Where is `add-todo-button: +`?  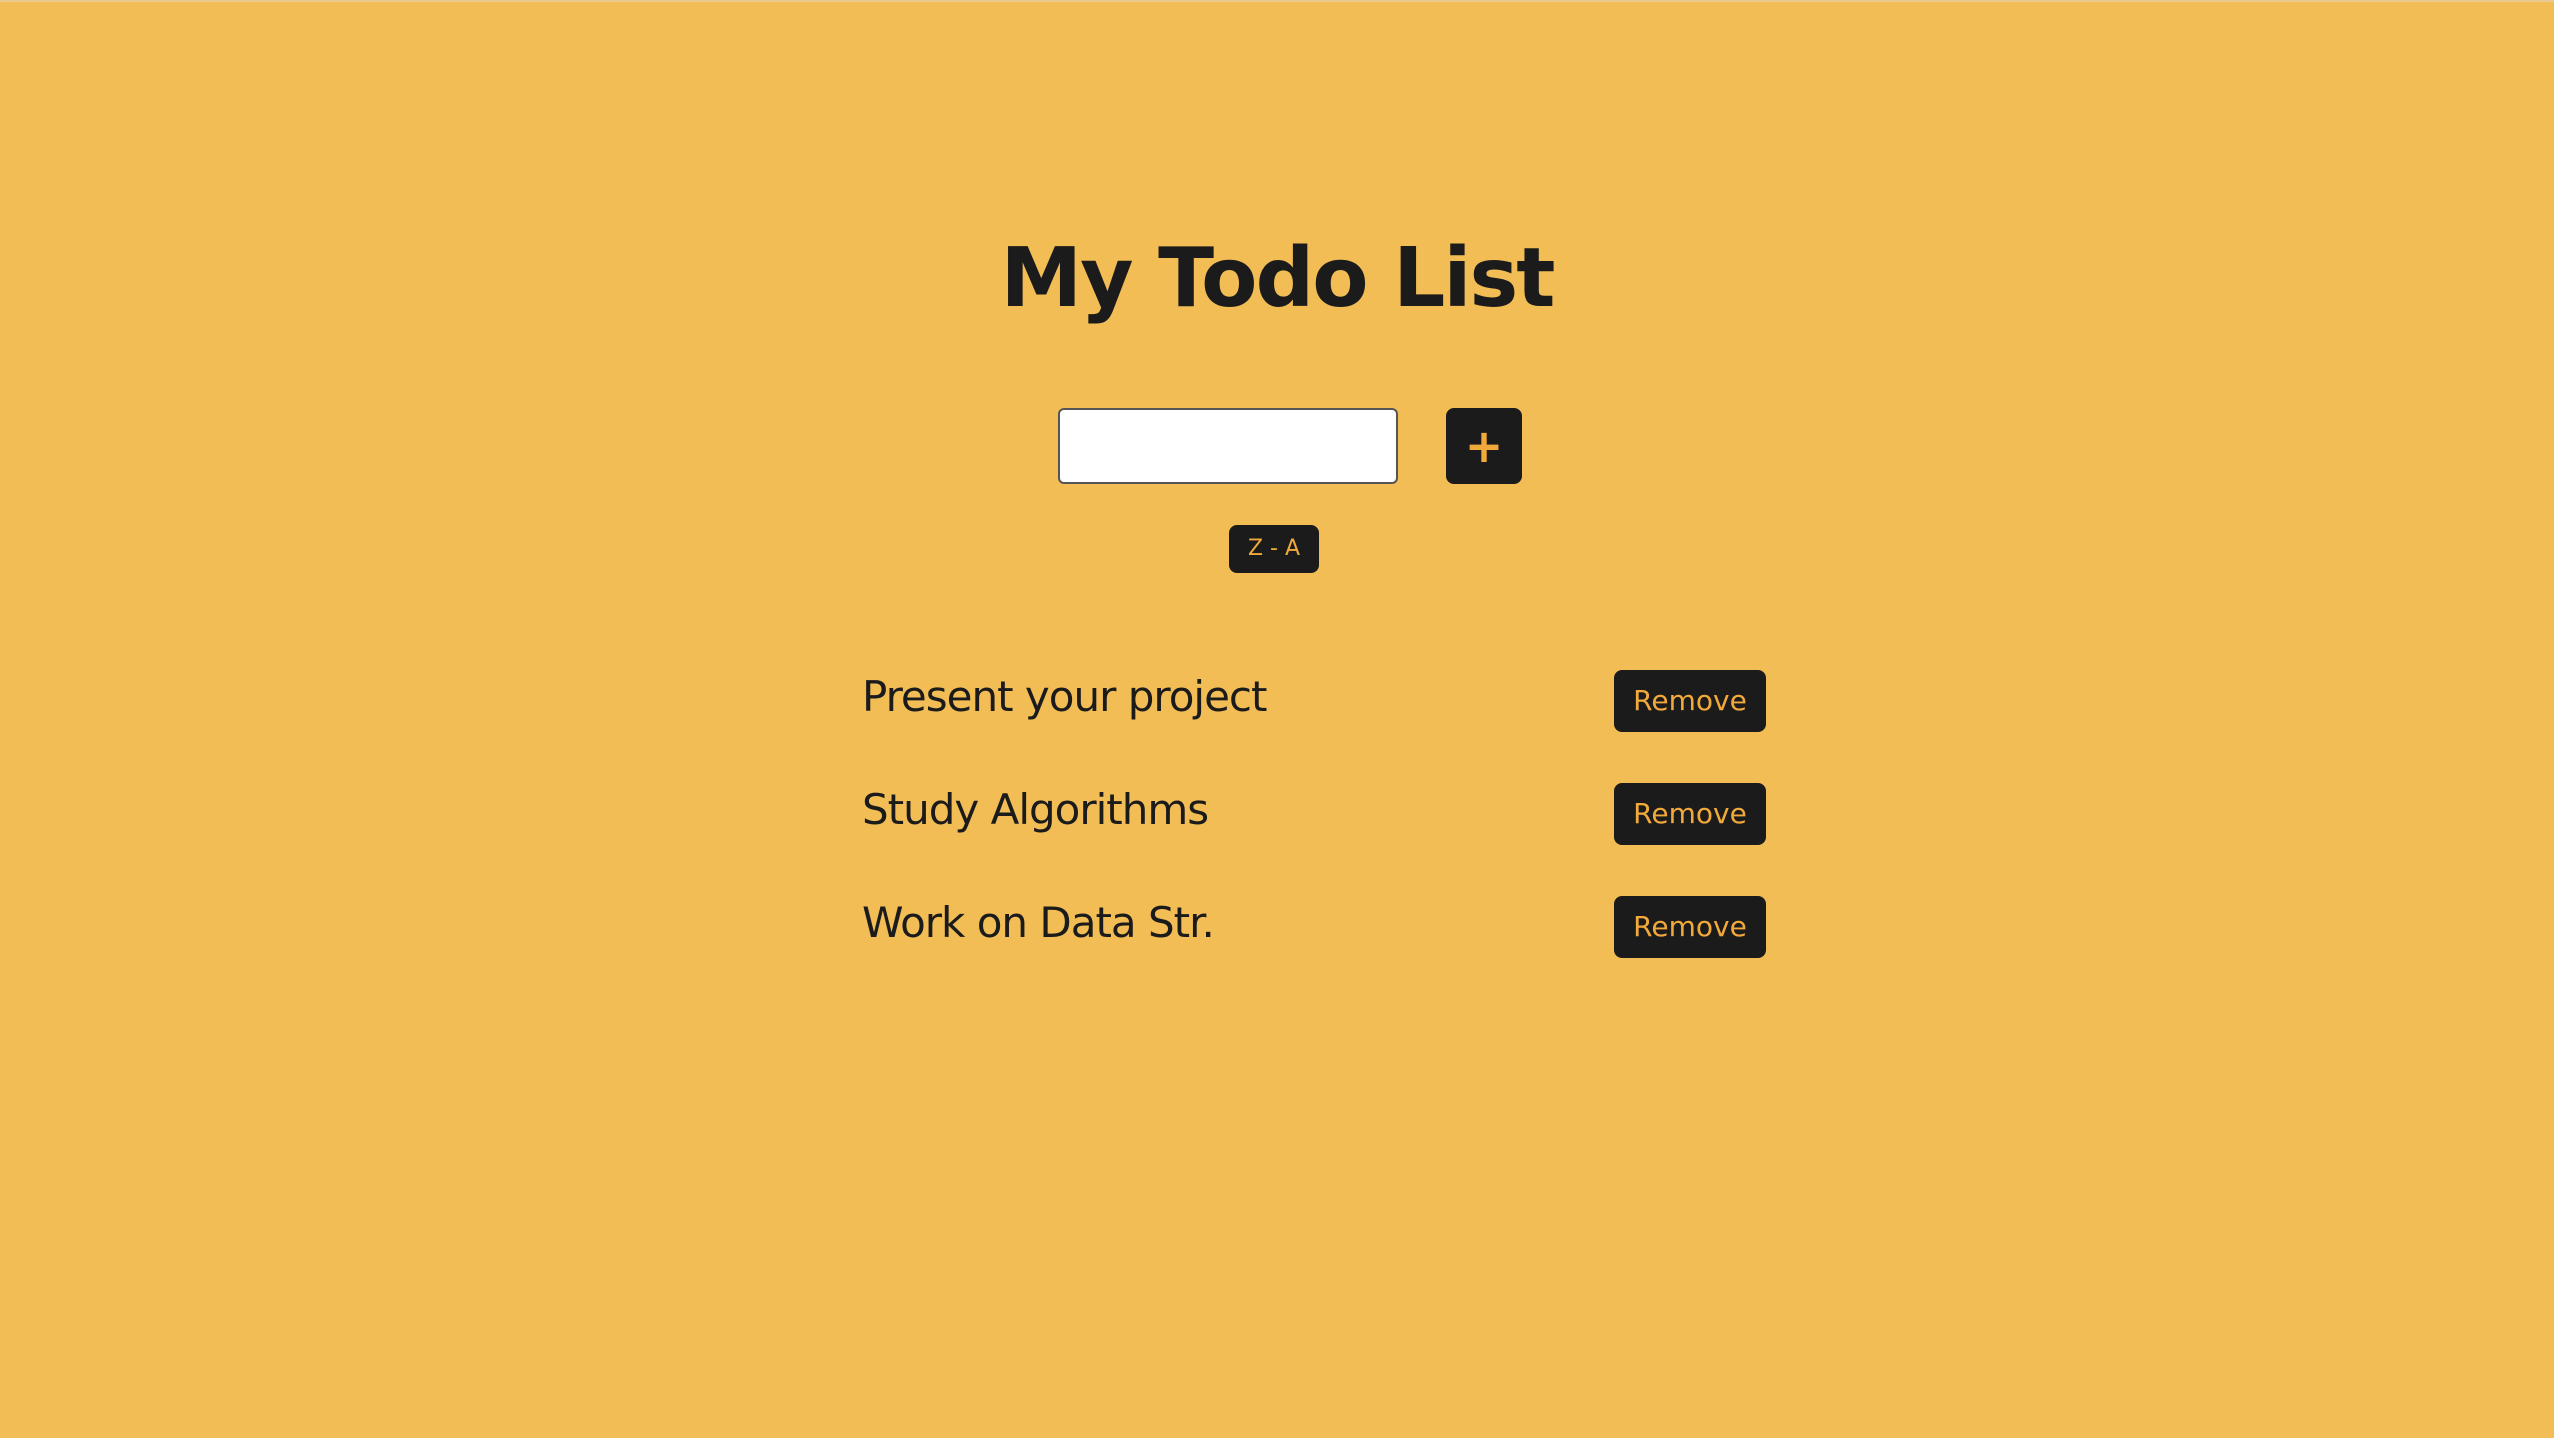
add-todo-button: + is located at coordinates (1484, 446).